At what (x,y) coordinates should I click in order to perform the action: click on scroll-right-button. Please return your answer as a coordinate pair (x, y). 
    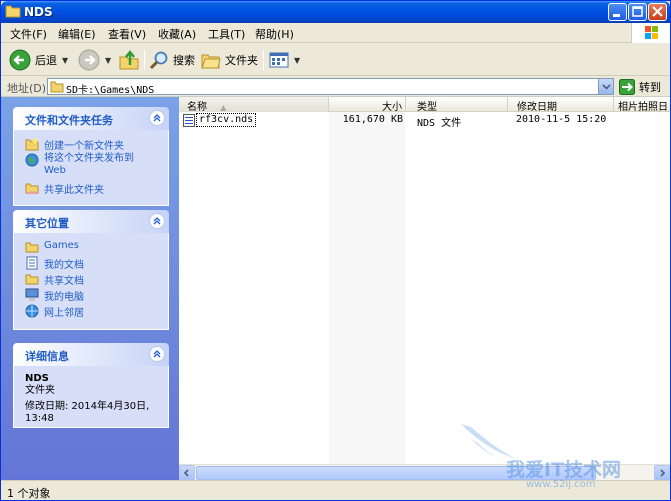
    Looking at the image, I should click on (662, 473).